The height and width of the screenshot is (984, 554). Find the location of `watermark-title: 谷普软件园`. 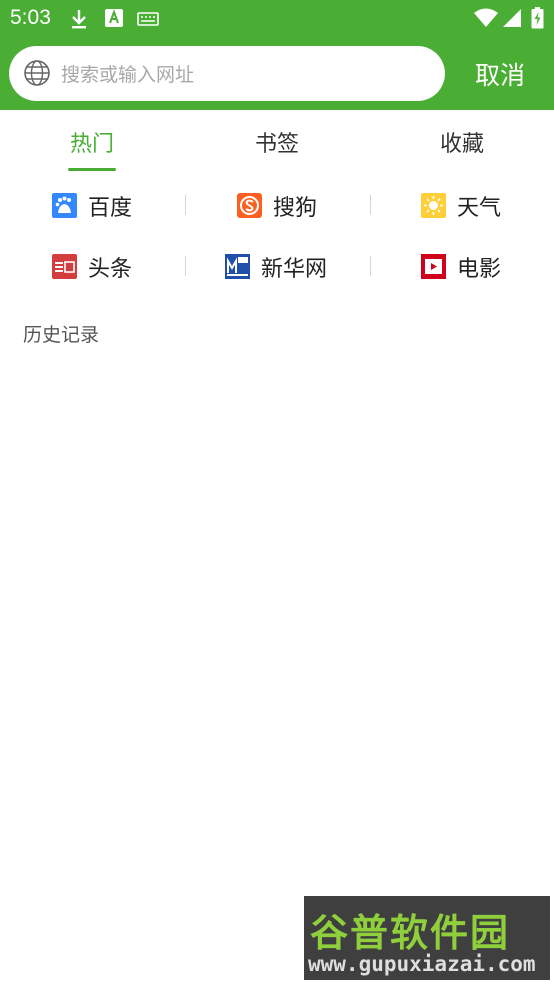

watermark-title: 谷普软件园 is located at coordinates (410, 933).